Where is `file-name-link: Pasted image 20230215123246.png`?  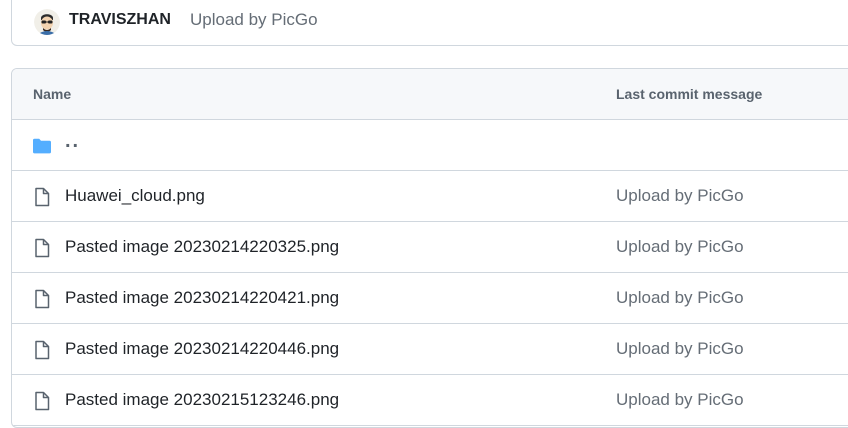 file-name-link: Pasted image 20230215123246.png is located at coordinates (202, 400).